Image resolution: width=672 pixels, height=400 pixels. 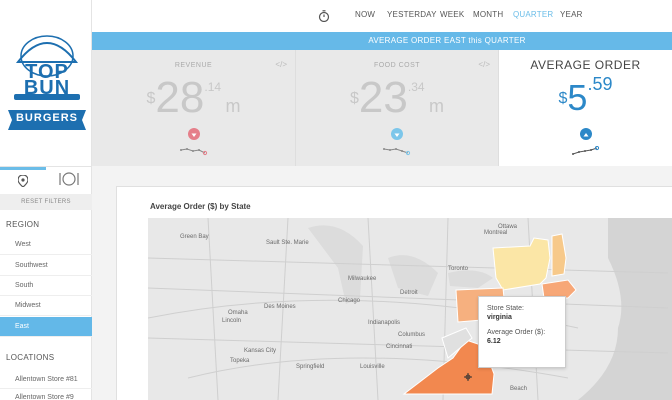 What do you see at coordinates (409, 293) in the screenshot?
I see `city-label: Detroit` at bounding box center [409, 293].